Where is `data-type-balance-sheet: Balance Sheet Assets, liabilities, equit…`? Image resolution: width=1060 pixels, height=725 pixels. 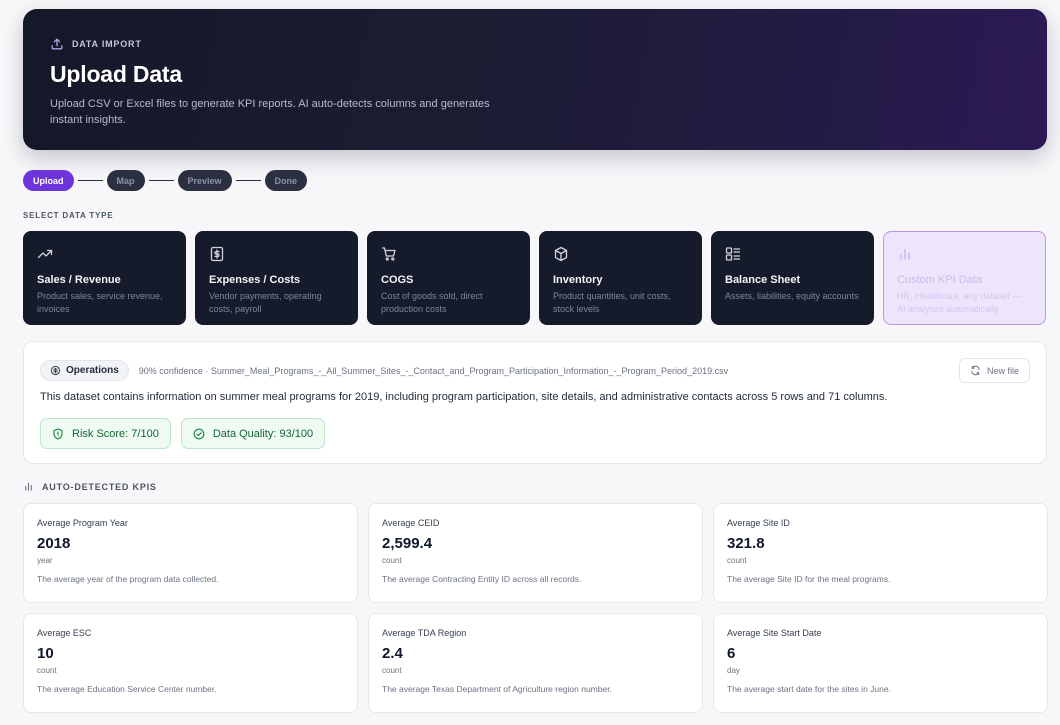
data-type-balance-sheet: Balance Sheet Assets, liabilities, equit… is located at coordinates (792, 278).